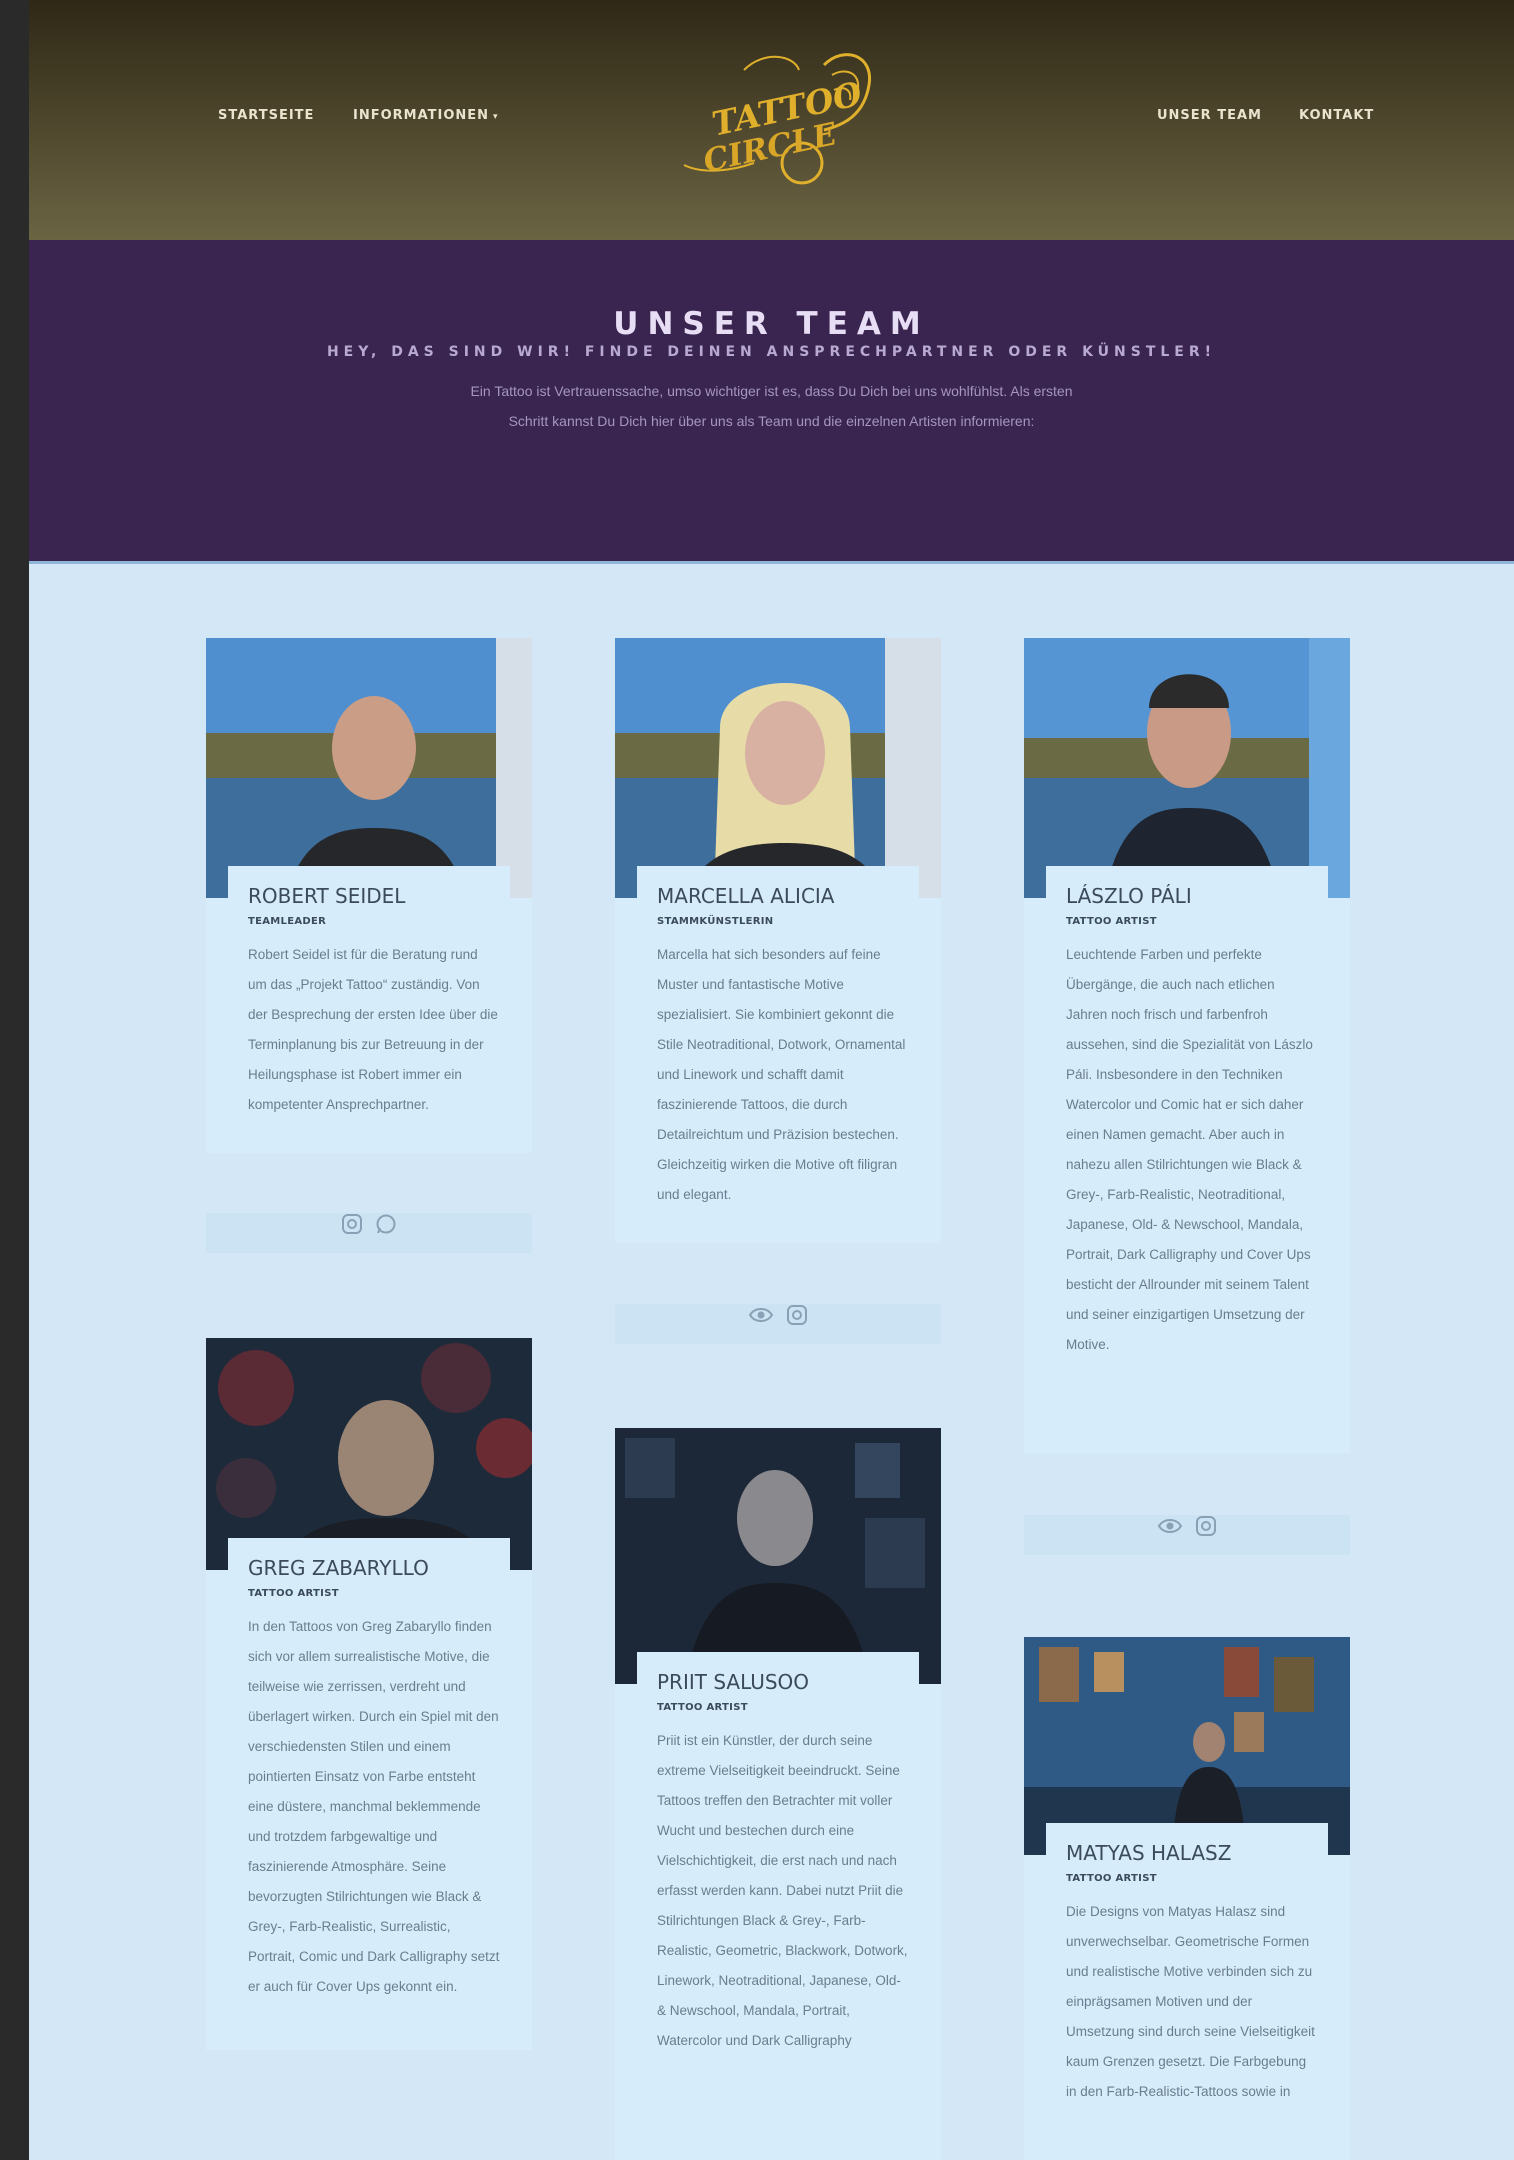  I want to click on name-box: MATYAS HALASZ TATTOO ARTIST, so click(1187, 1853).